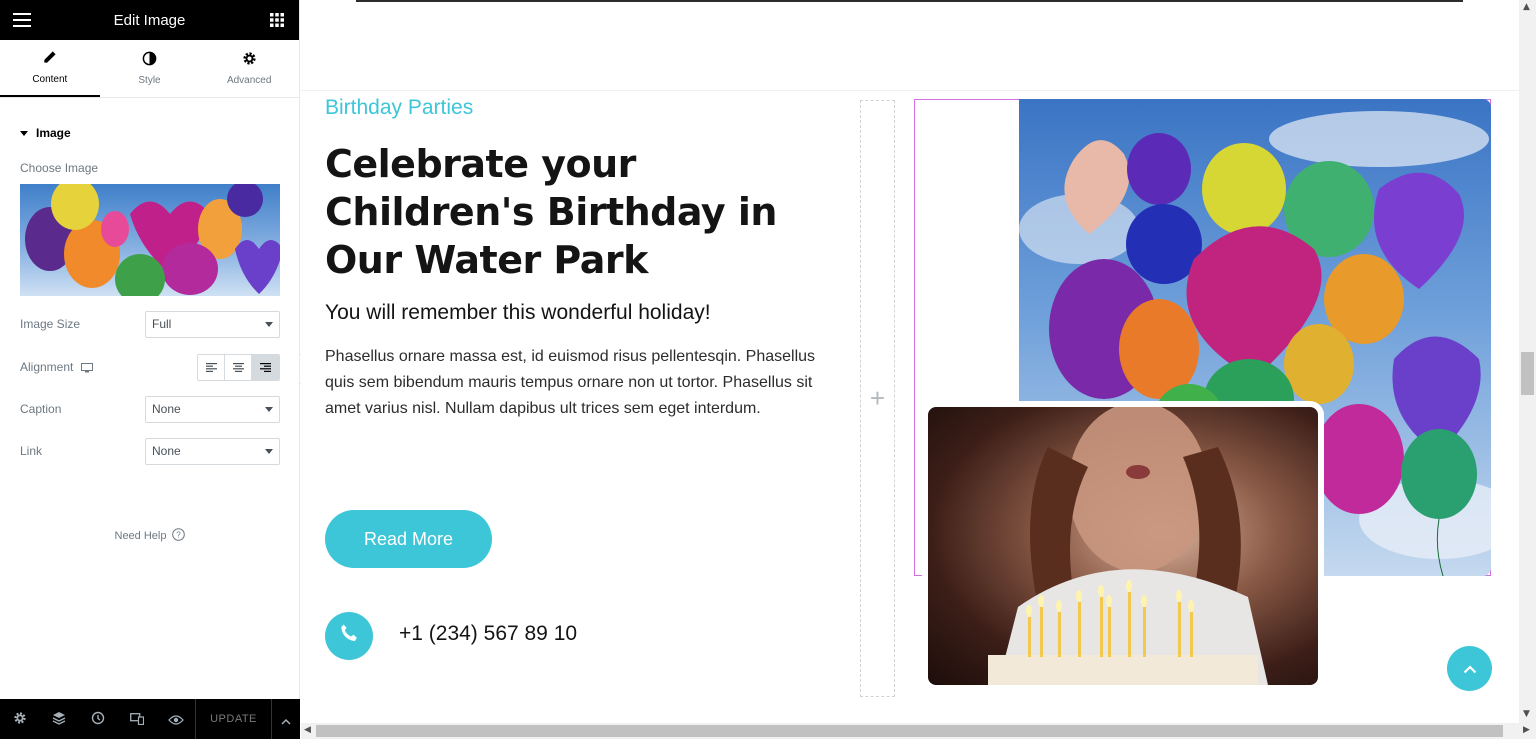 The height and width of the screenshot is (739, 1536). I want to click on image-section-toggle: Image, so click(149, 119).